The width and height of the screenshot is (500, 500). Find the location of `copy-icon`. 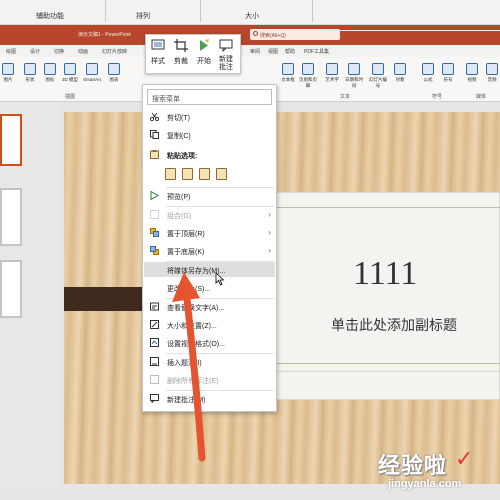

copy-icon is located at coordinates (154, 134).